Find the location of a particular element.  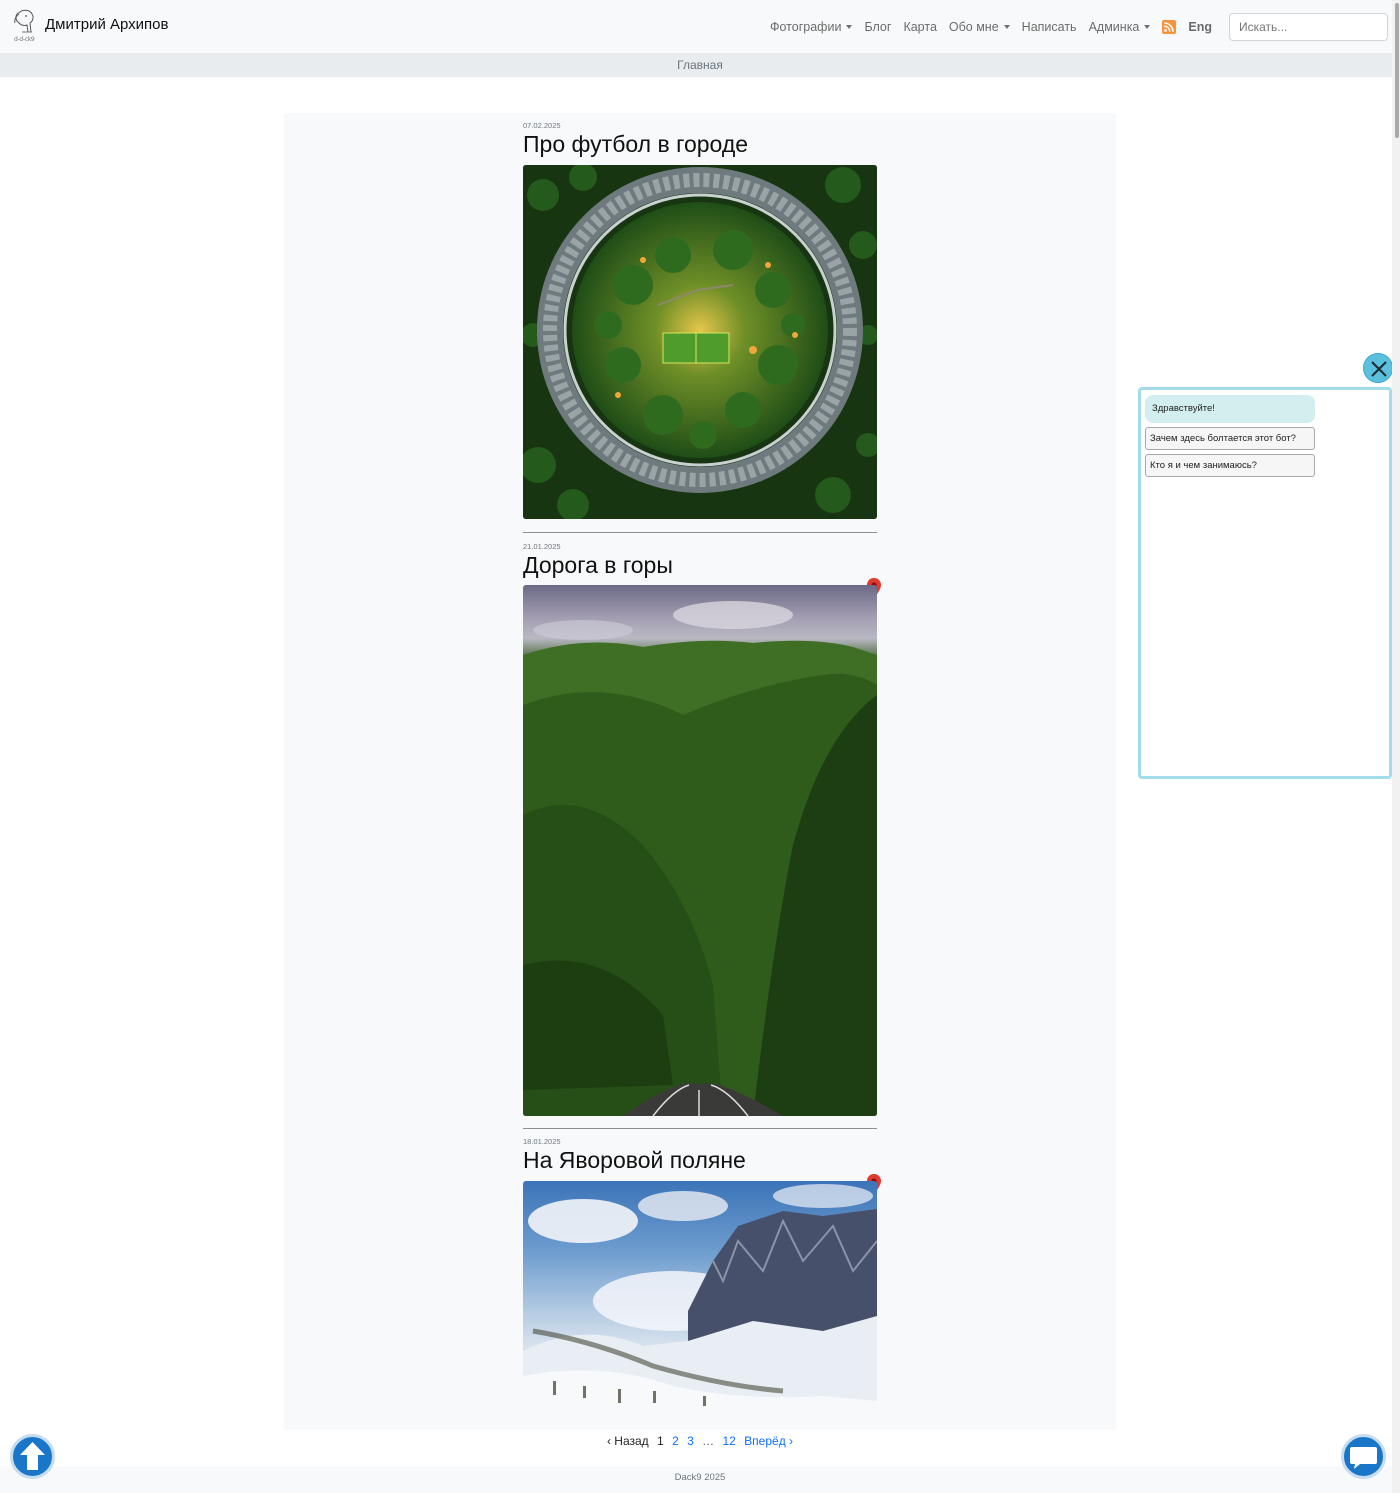

pagination: ‹ Назад 1 2 3 … 12 Вперёд › is located at coordinates (700, 1441).